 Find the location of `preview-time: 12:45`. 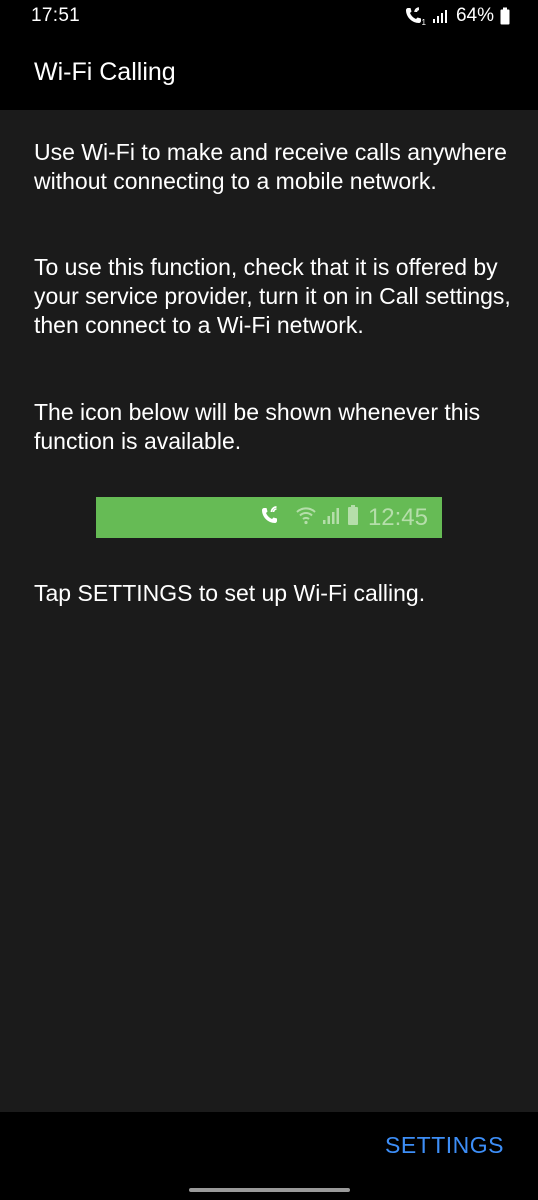

preview-time: 12:45 is located at coordinates (397, 517).